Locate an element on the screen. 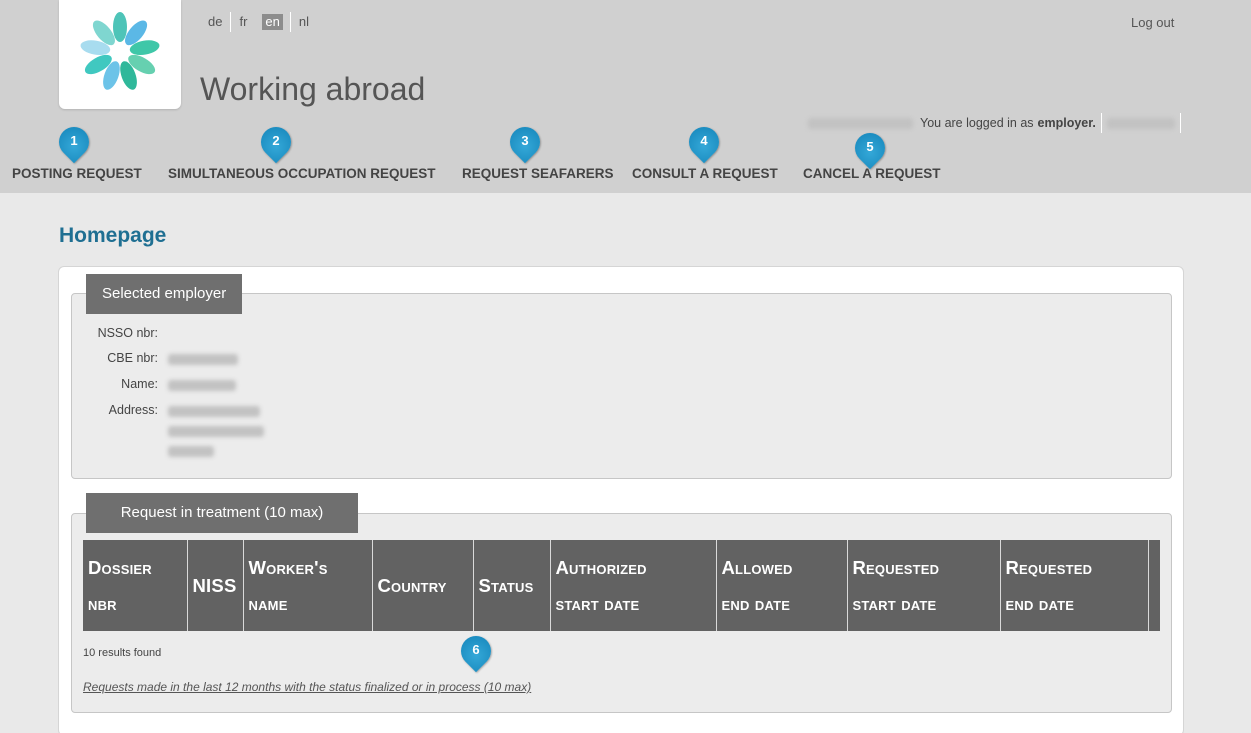 This screenshot has height=733, width=1251. header-text: NISS is located at coordinates (214, 585).